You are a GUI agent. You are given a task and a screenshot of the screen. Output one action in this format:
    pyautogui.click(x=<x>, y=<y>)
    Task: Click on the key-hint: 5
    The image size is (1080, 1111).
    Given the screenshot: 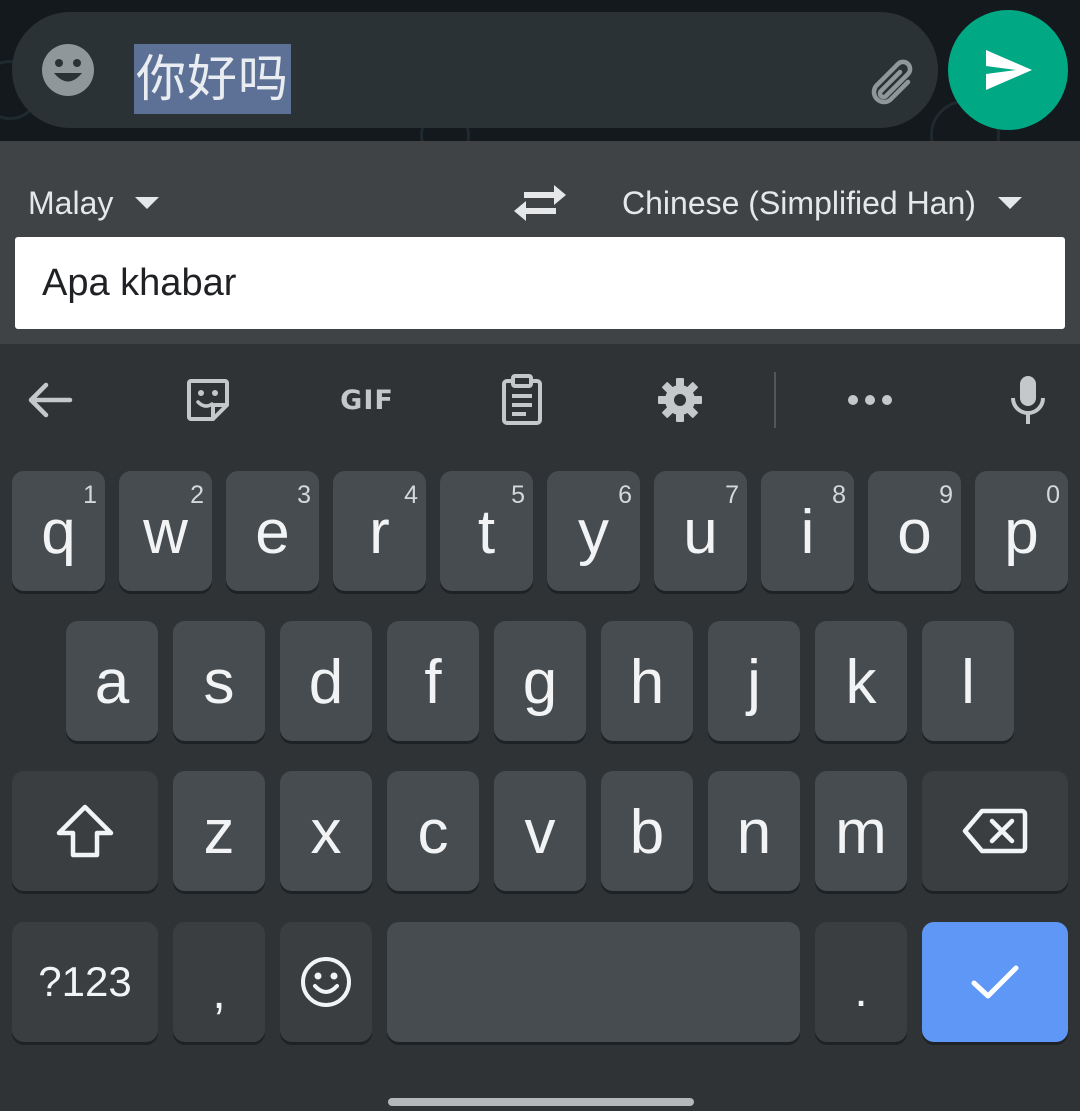 What is the action you would take?
    pyautogui.click(x=518, y=495)
    